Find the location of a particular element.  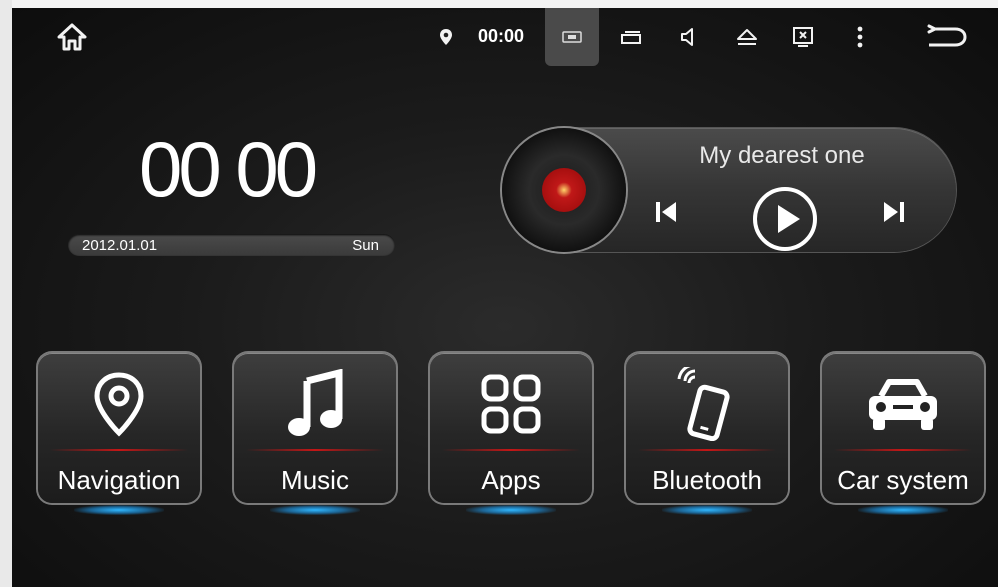

app-tile-bluetooth: Bluetooth is located at coordinates (707, 434).